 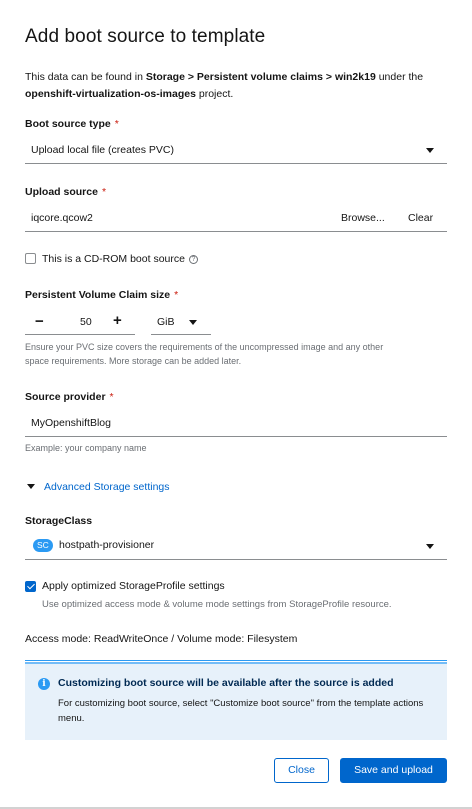 I want to click on source-provider-label: Source provider *, so click(x=69, y=397).